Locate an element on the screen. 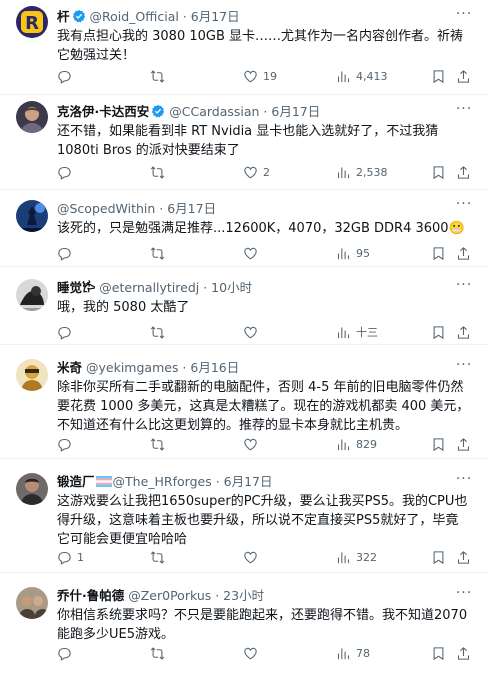 Image resolution: width=489 pixels, height=673 pixels. views-button: 十三 is located at coordinates (357, 332).